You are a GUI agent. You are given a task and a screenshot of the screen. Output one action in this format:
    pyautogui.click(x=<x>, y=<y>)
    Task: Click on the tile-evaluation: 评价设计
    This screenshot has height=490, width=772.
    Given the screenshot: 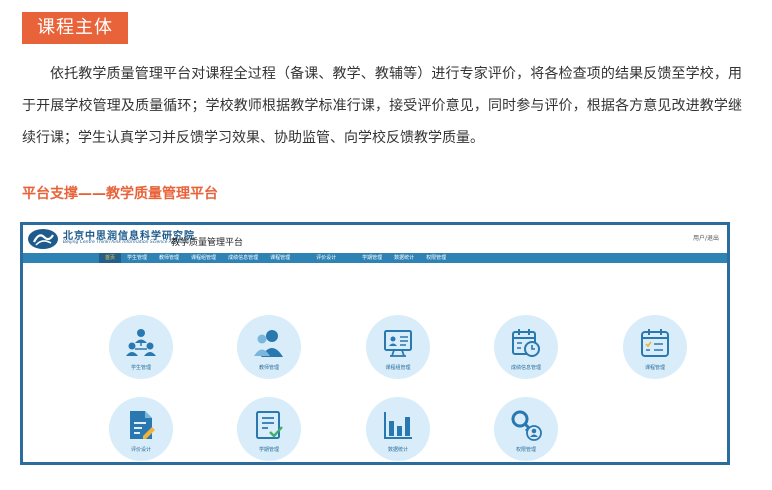 What is the action you would take?
    pyautogui.click(x=141, y=429)
    